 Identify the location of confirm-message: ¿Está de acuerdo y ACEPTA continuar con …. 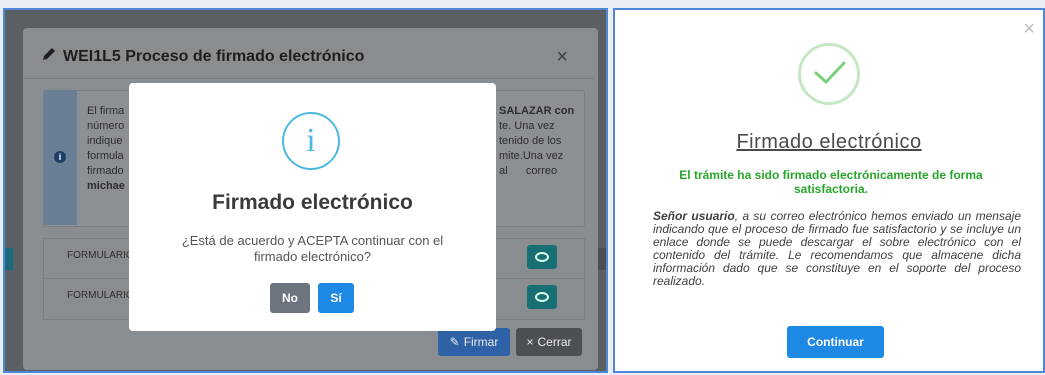
(312, 248).